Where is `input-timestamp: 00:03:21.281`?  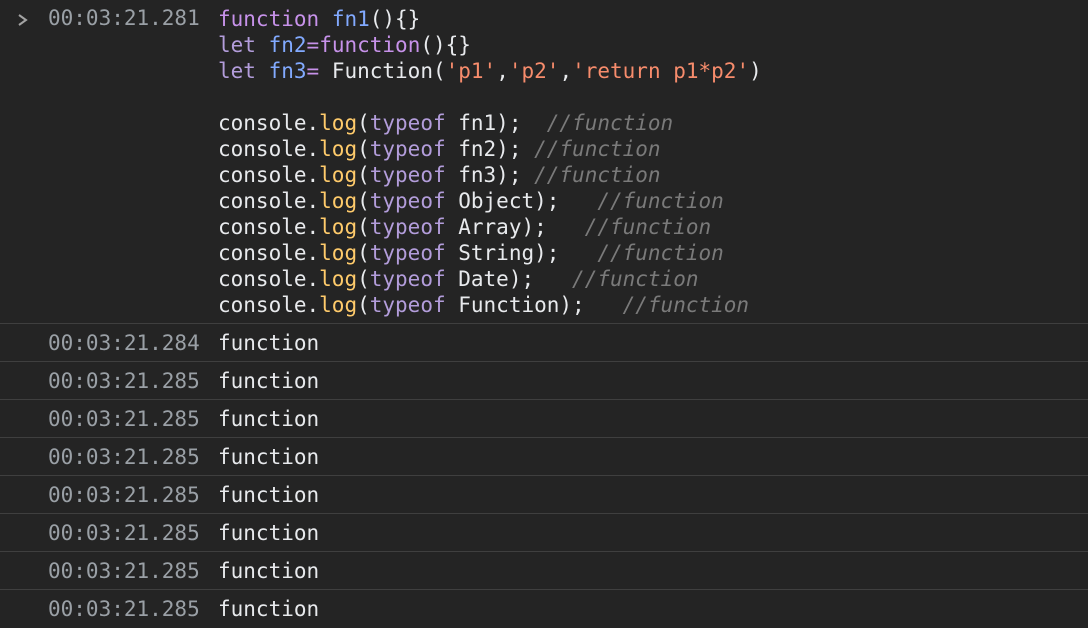
input-timestamp: 00:03:21.281 is located at coordinates (124, 18).